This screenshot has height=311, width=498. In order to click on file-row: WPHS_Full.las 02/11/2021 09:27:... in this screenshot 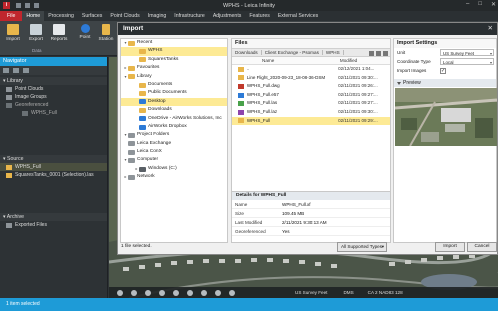, I will do `click(311, 103)`.